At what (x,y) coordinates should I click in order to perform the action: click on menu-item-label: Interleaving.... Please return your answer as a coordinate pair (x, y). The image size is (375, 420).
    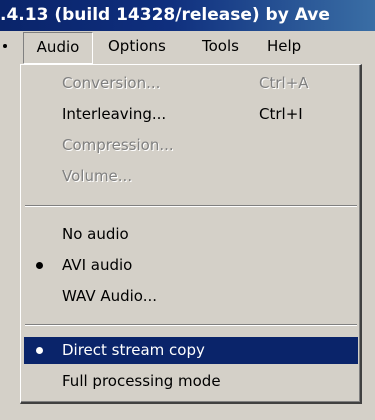
    Looking at the image, I should click on (114, 114).